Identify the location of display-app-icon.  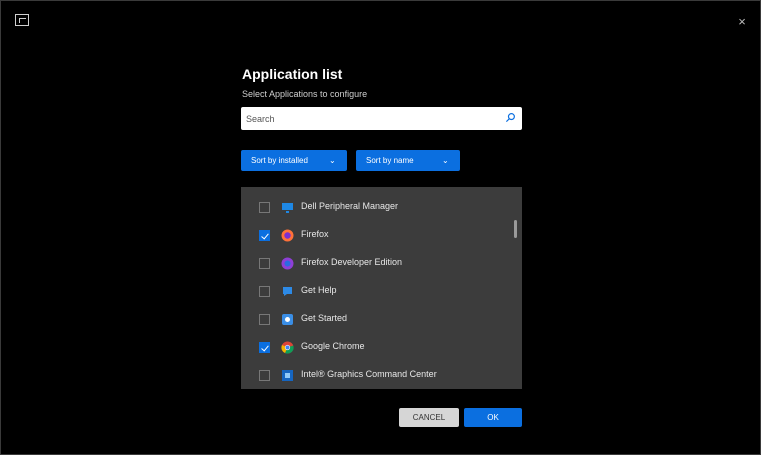
(287, 208).